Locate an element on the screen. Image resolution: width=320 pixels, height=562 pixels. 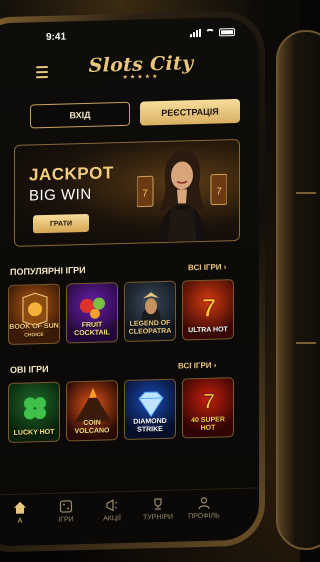
game-tile: 7 ULTRA HOT is located at coordinates (208, 310).